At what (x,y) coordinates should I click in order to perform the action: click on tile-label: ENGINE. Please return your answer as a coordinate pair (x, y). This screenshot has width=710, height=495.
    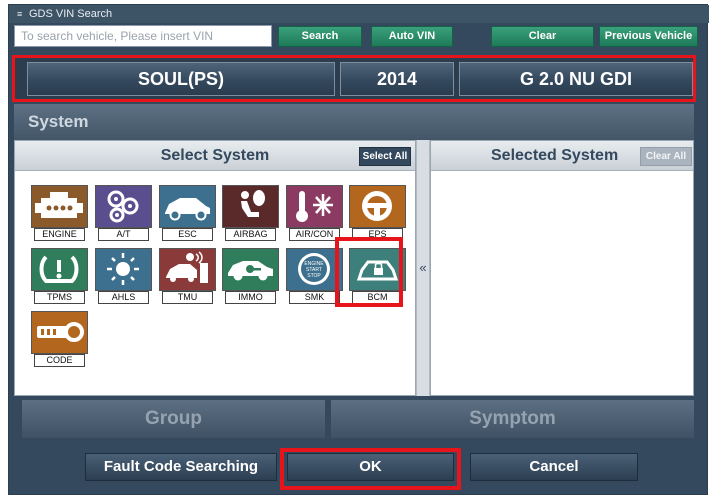
    Looking at the image, I should click on (59, 234).